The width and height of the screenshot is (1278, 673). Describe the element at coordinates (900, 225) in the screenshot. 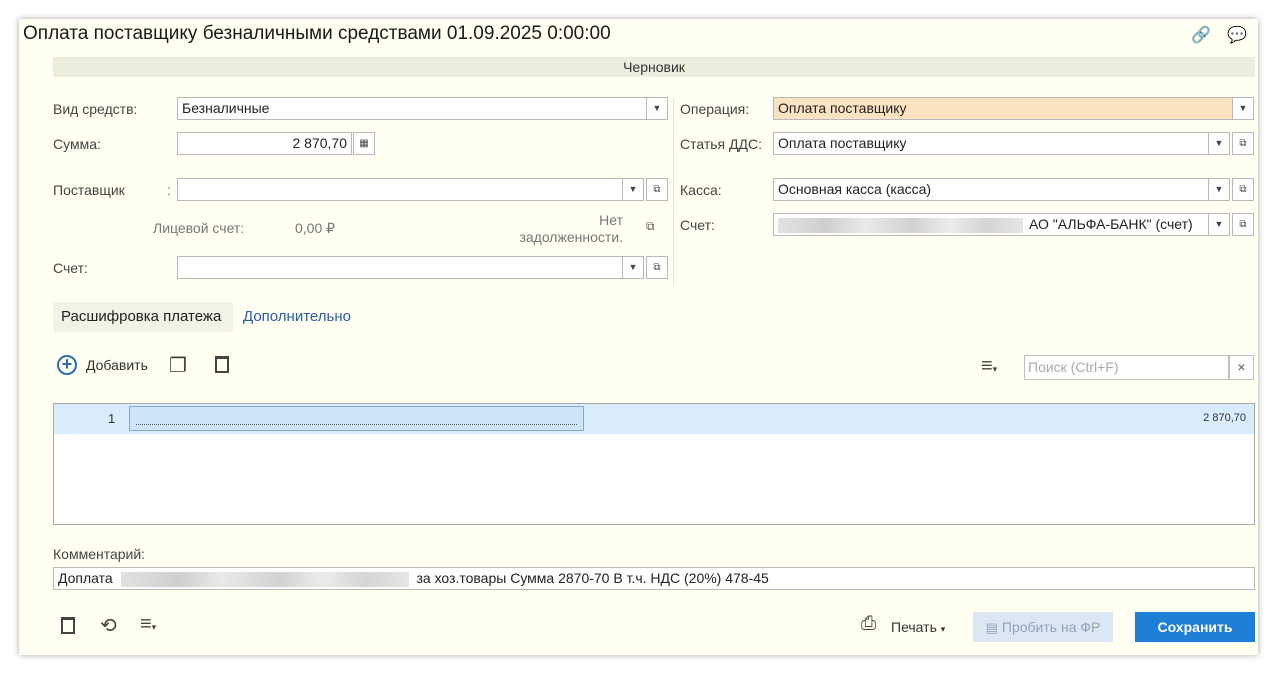

I see `redacted-account-number` at that location.